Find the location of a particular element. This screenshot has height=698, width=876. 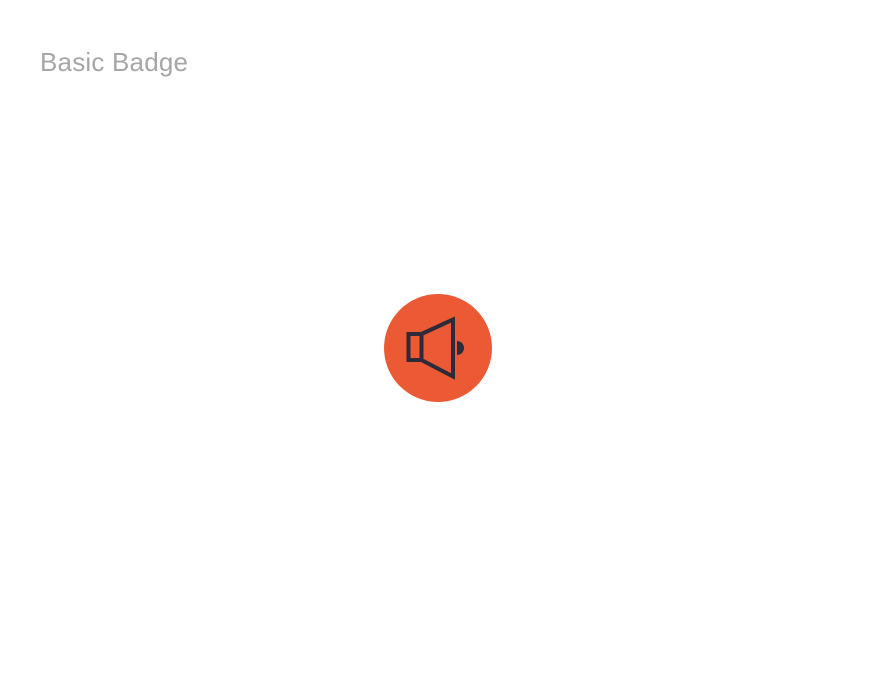

speaker-badge is located at coordinates (438, 348).